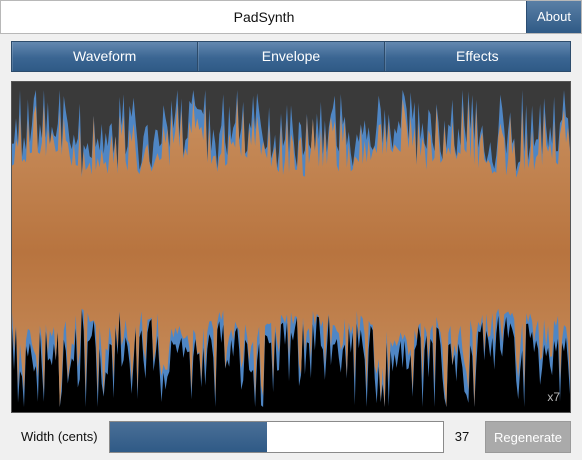  I want to click on tab-waveform: Waveform, so click(105, 56).